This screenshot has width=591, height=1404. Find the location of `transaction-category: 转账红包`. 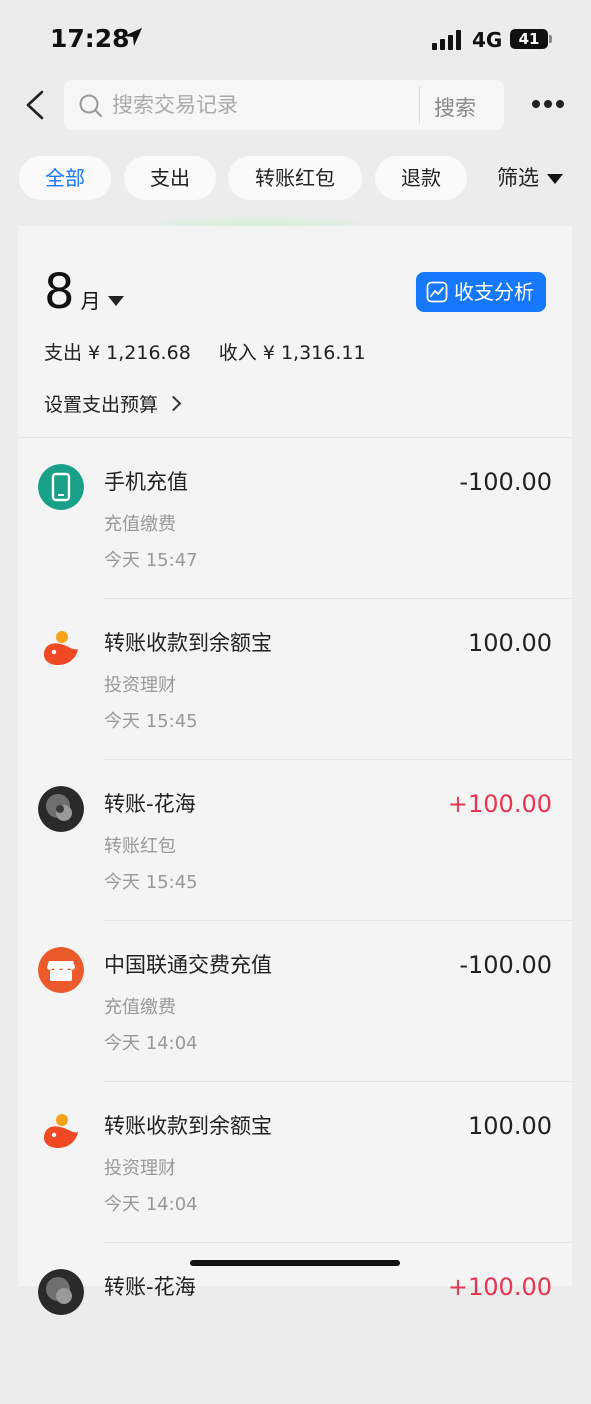

transaction-category: 转账红包 is located at coordinates (140, 846).